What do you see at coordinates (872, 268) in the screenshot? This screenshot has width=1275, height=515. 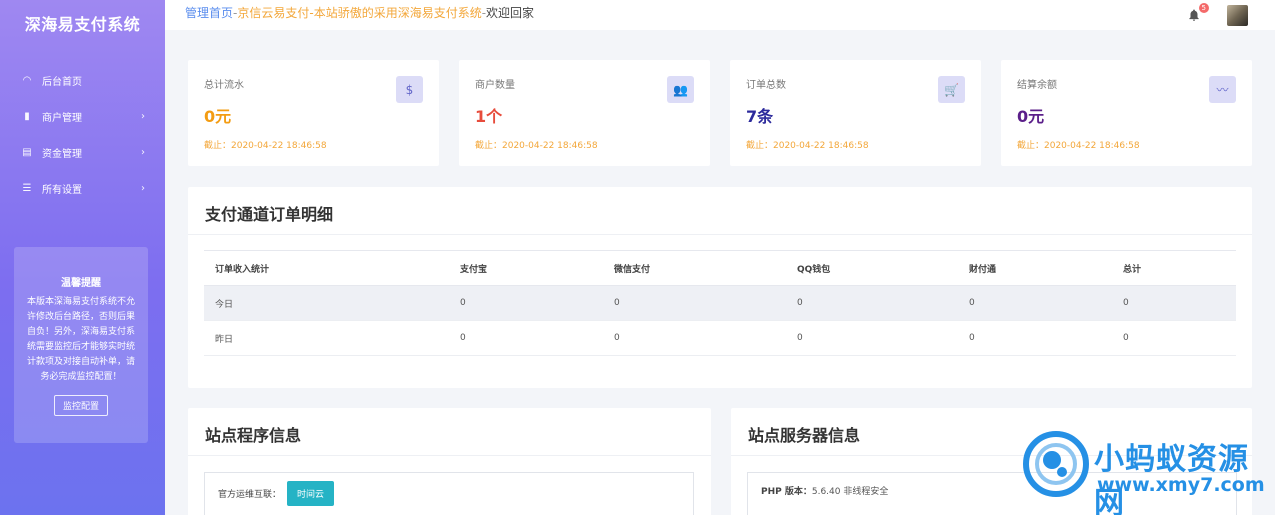 I see `column-header: QQ钱包` at bounding box center [872, 268].